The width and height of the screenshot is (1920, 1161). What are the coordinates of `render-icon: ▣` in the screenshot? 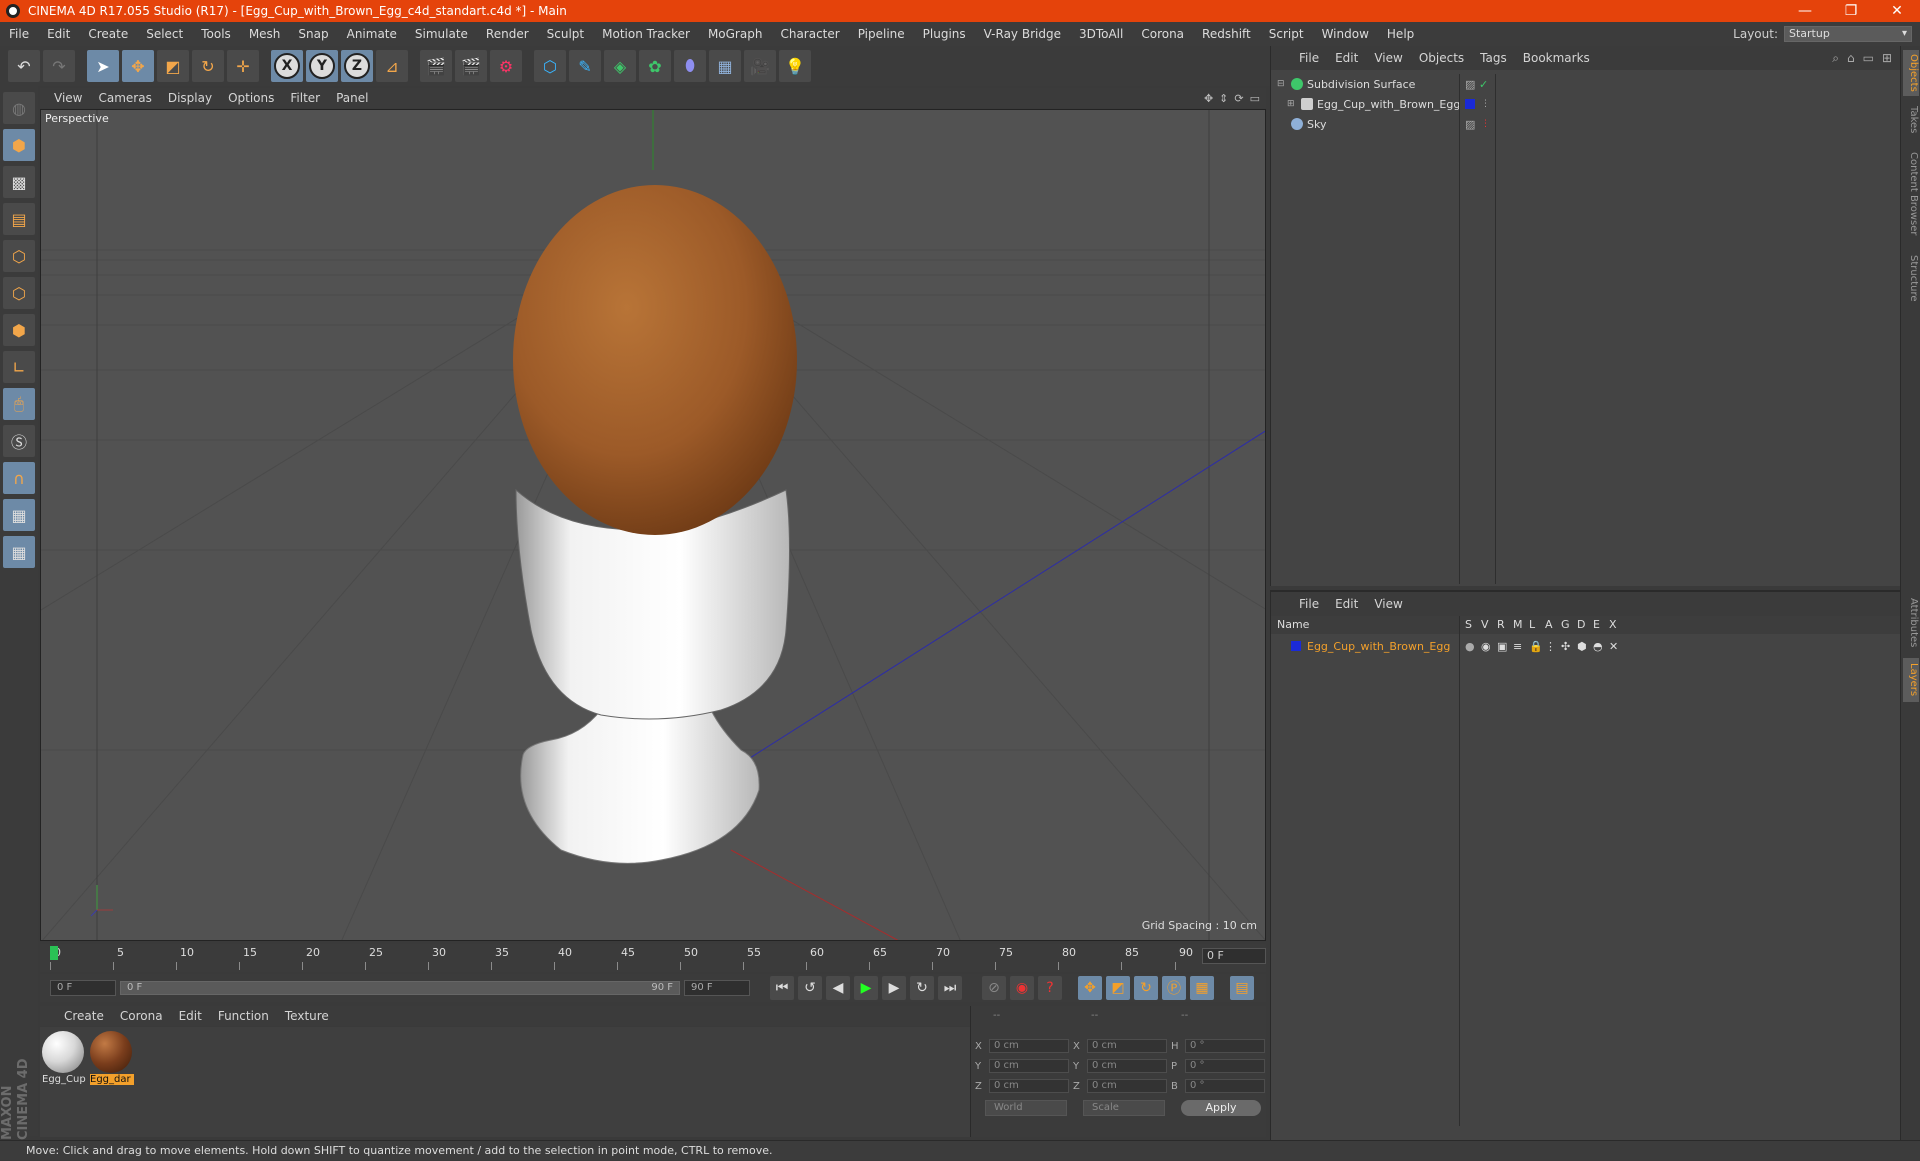 It's located at (1502, 646).